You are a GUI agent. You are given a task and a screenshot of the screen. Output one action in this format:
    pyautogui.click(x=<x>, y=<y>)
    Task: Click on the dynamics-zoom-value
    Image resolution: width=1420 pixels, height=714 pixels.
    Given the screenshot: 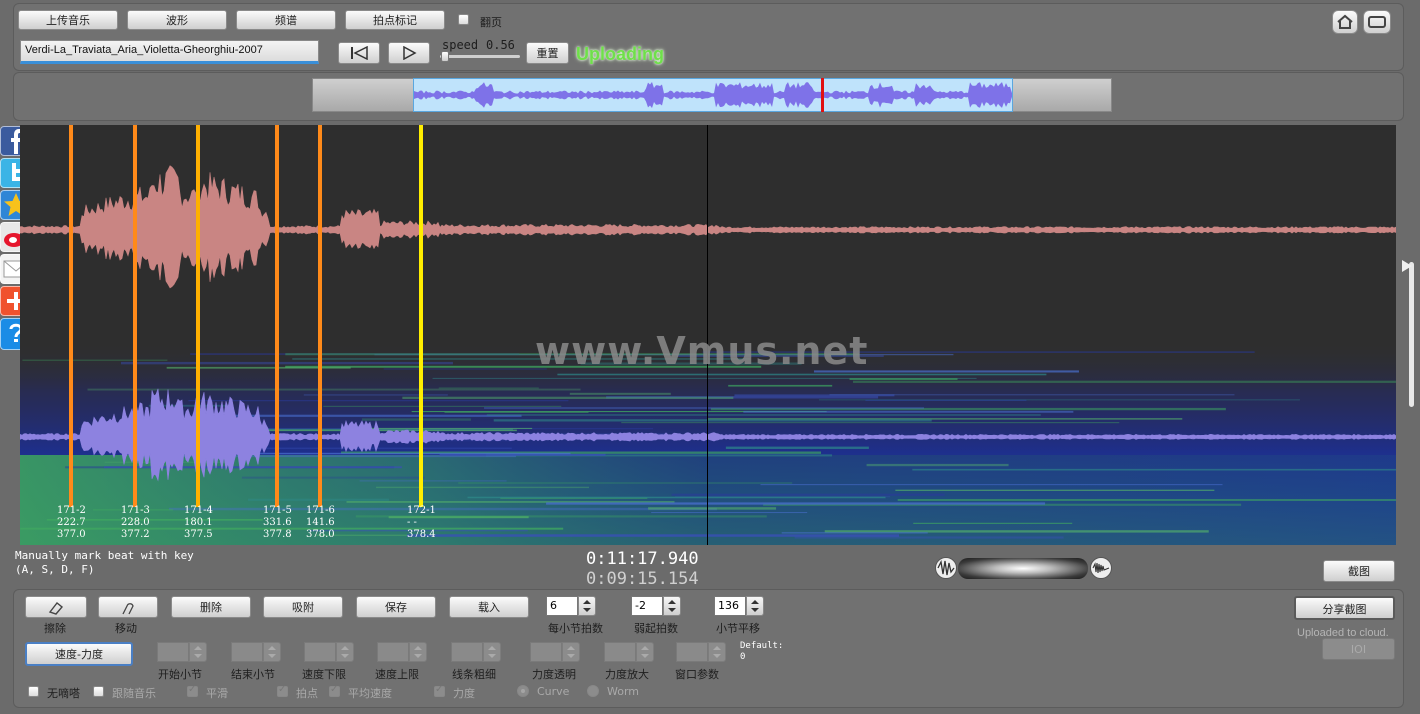 What is the action you would take?
    pyautogui.click(x=620, y=652)
    